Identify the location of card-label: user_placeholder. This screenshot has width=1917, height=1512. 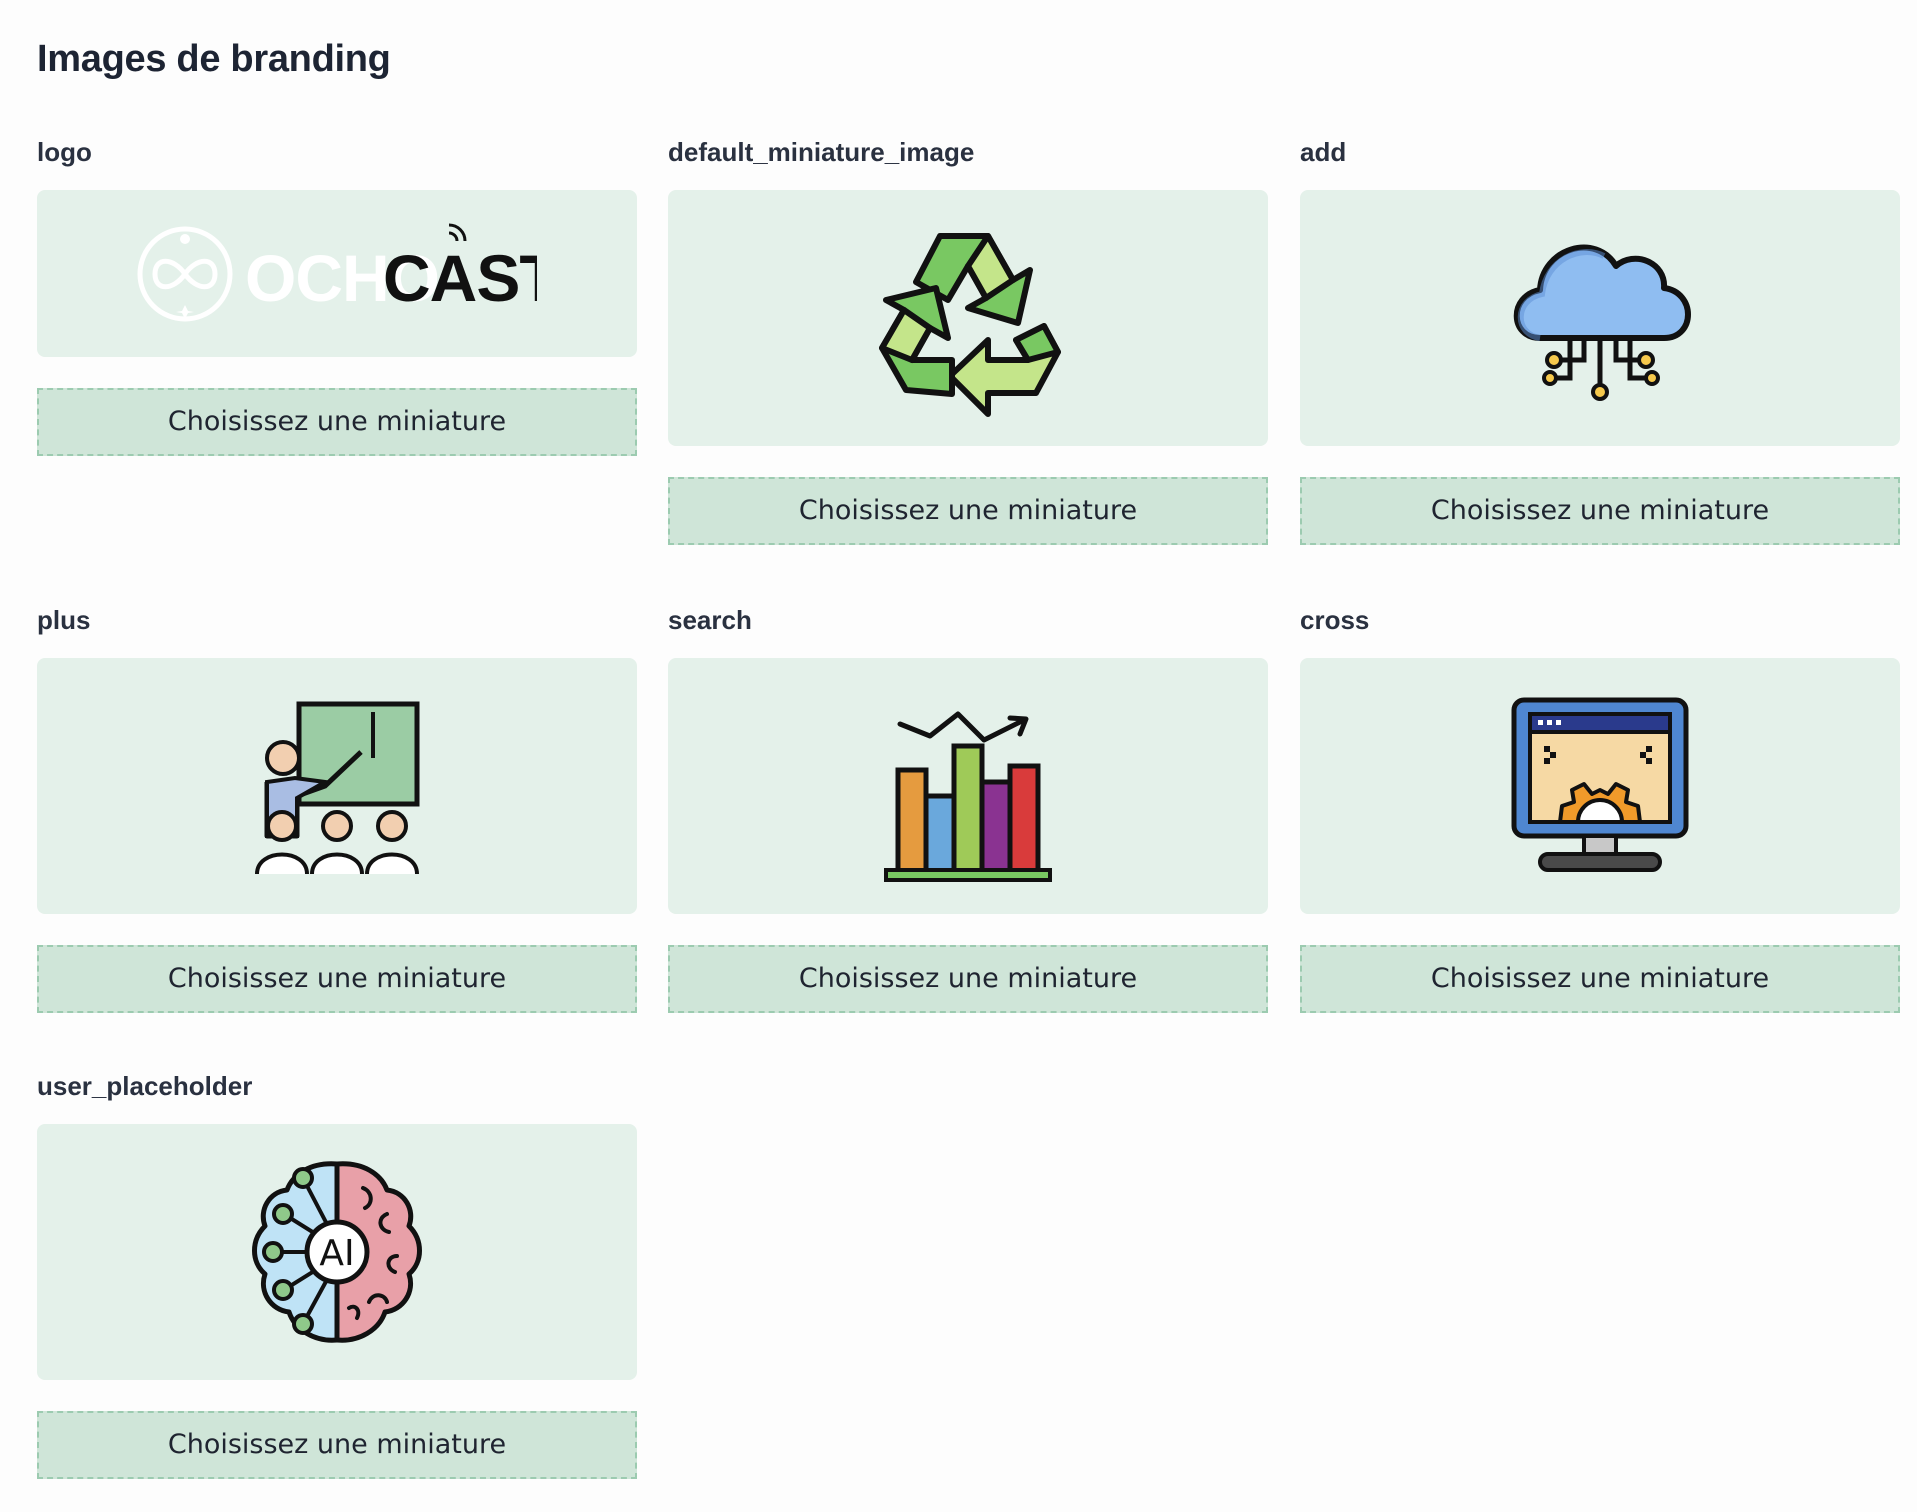
(145, 1086).